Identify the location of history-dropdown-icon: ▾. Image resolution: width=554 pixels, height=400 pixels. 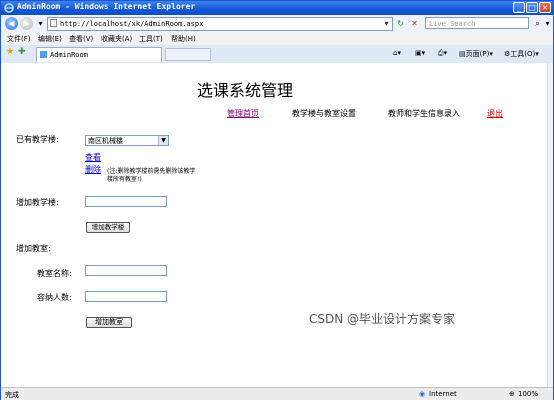
(40, 23).